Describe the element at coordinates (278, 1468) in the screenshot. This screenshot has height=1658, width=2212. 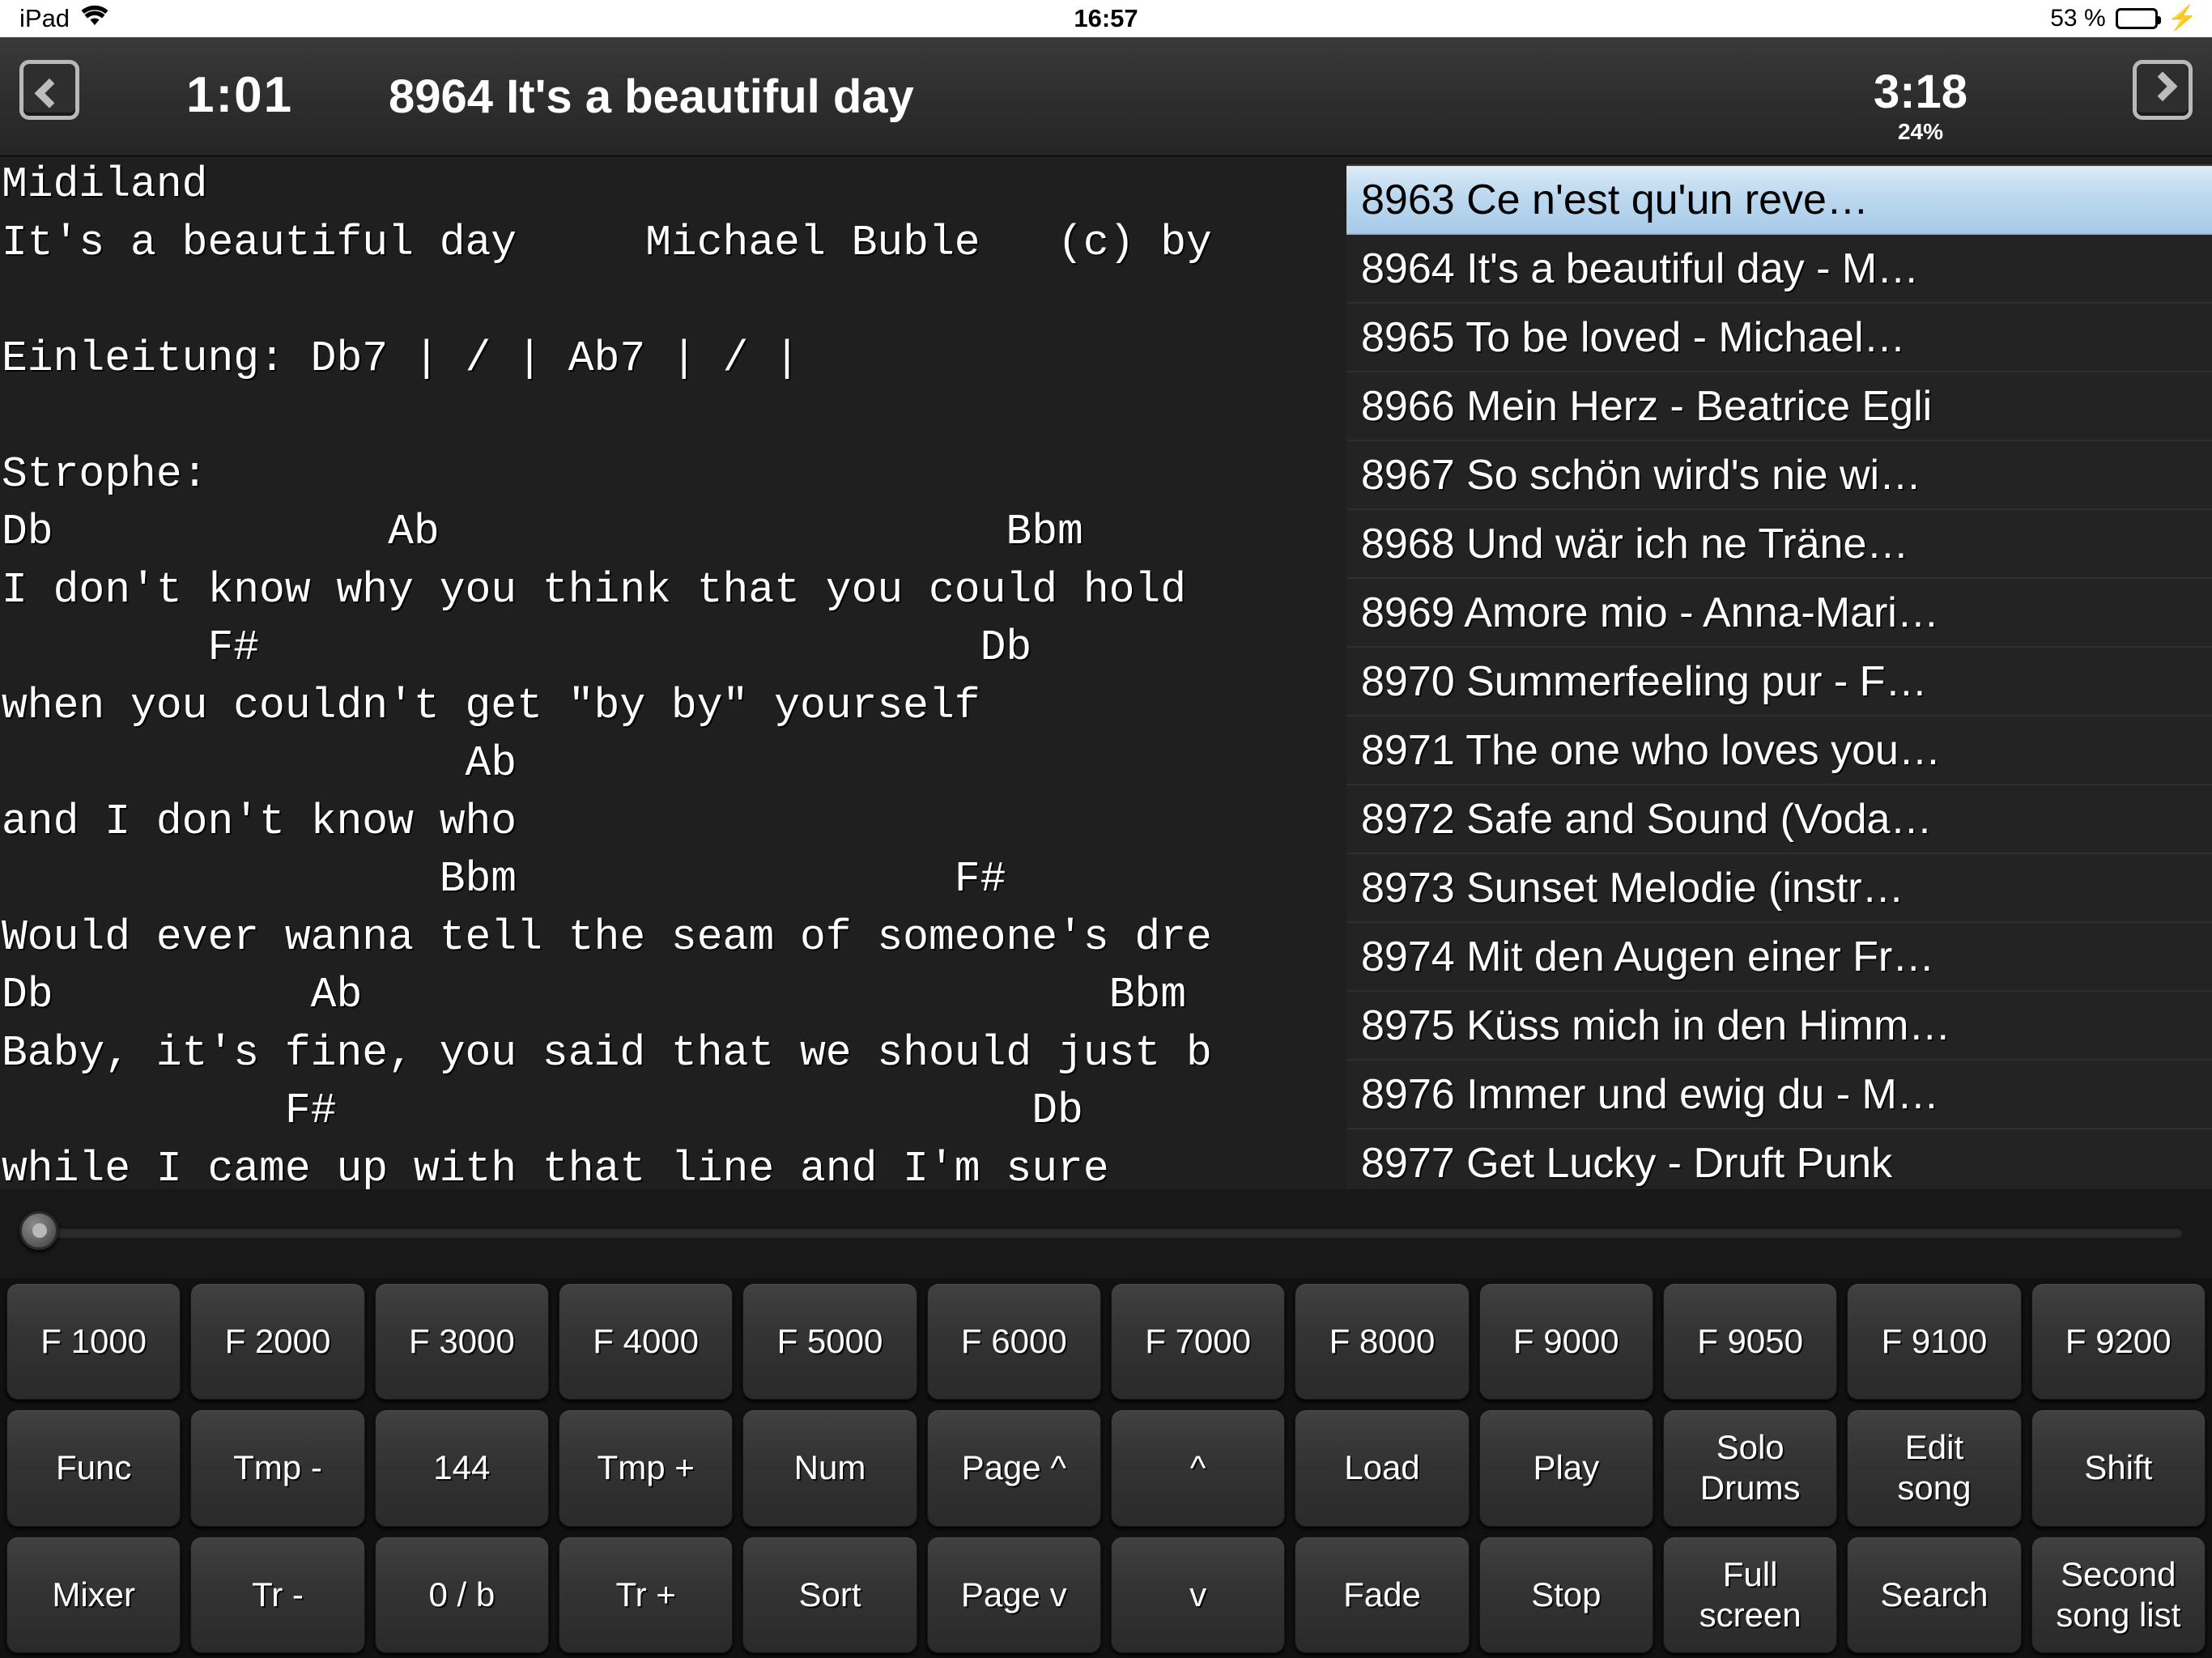
I see `button-tmp: Tmp -` at that location.